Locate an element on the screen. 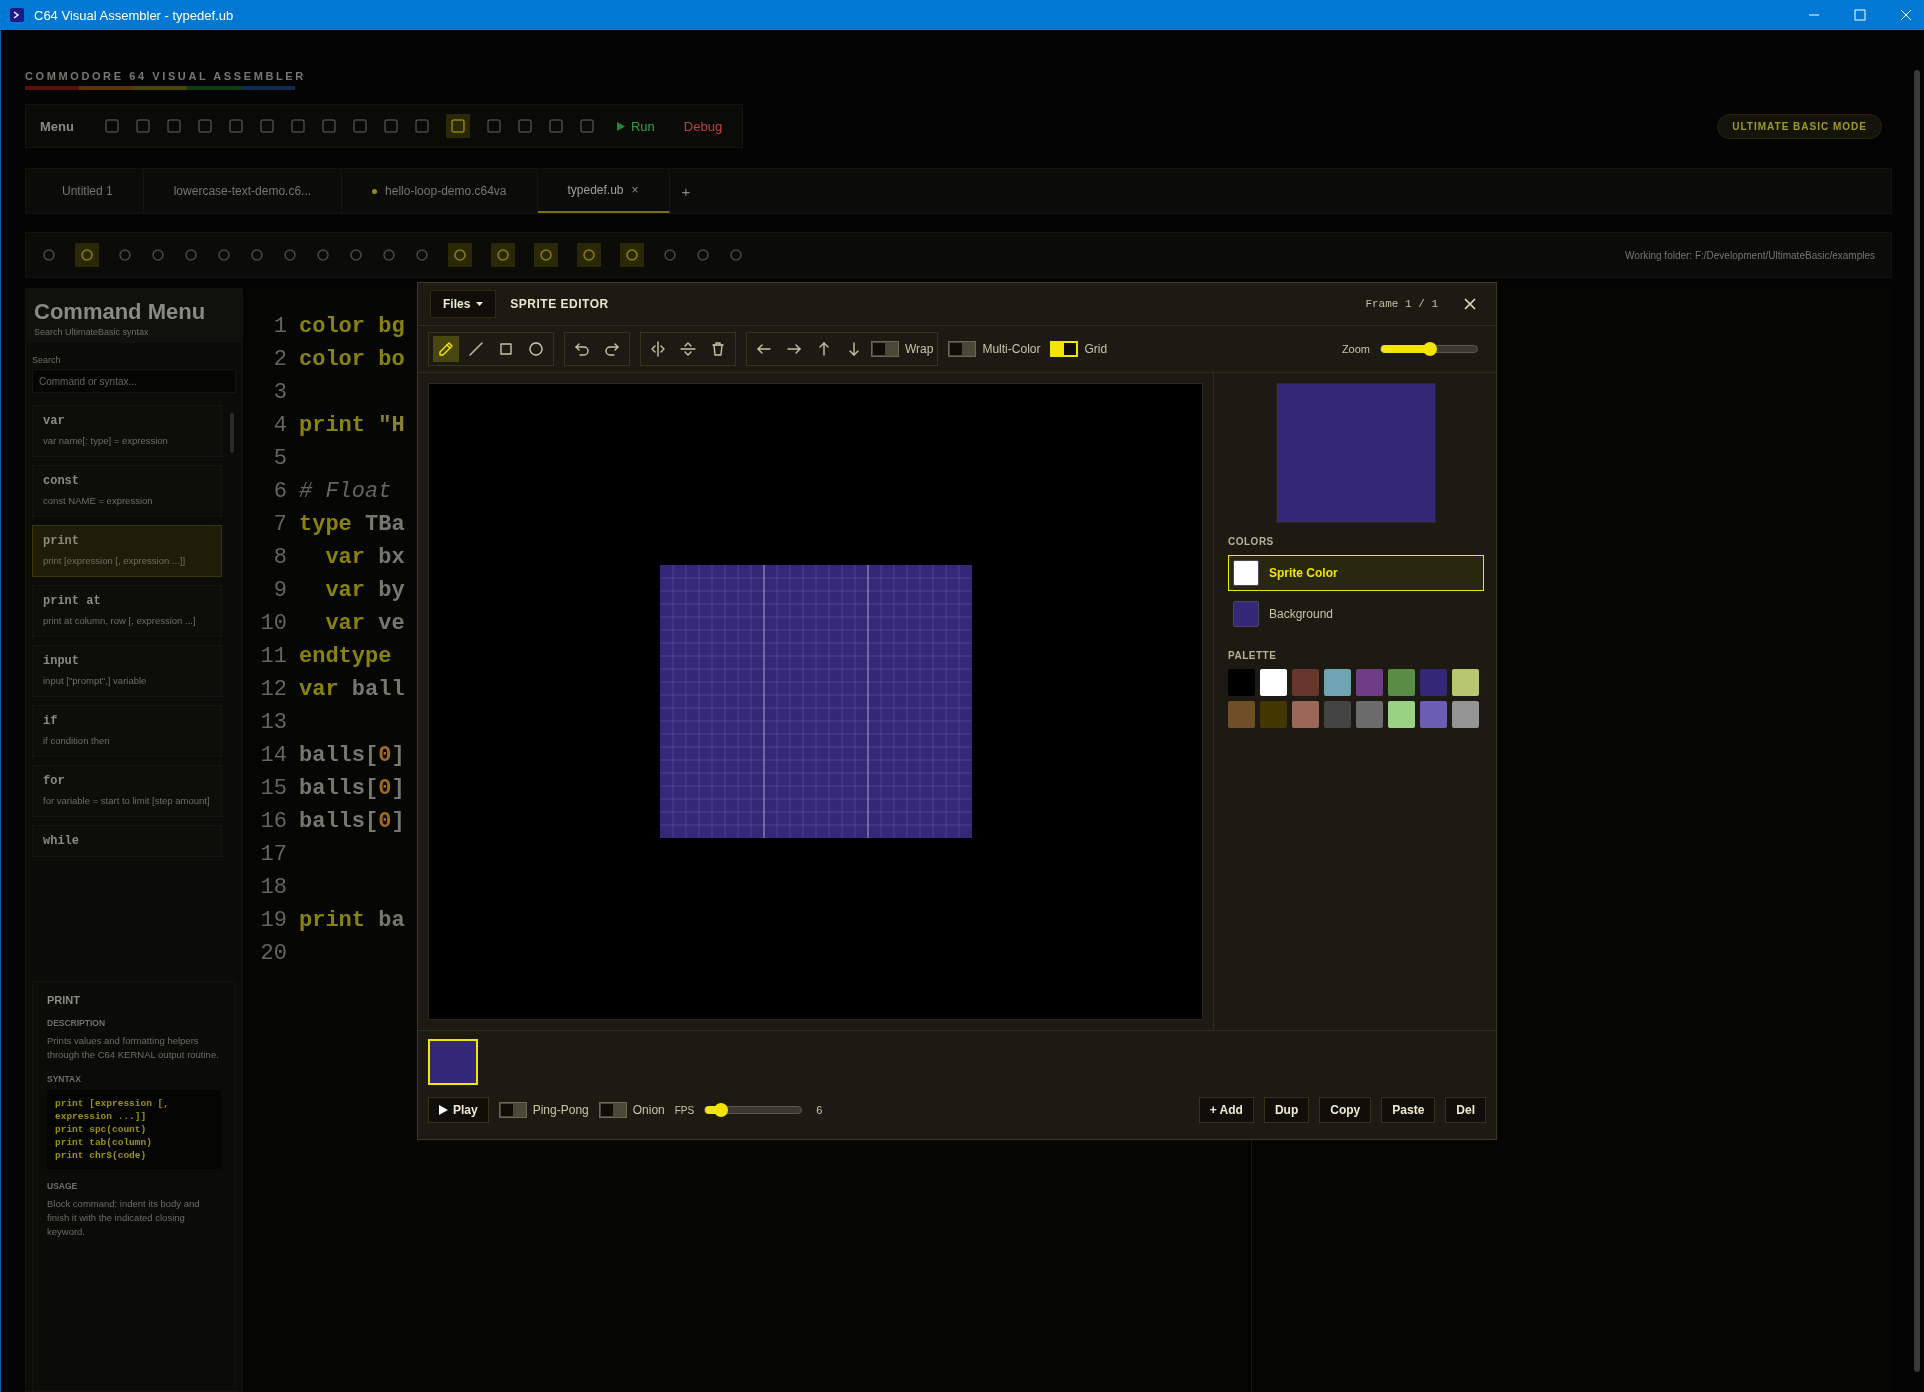 The height and width of the screenshot is (1392, 1924). tool-button is located at coordinates (446, 349).